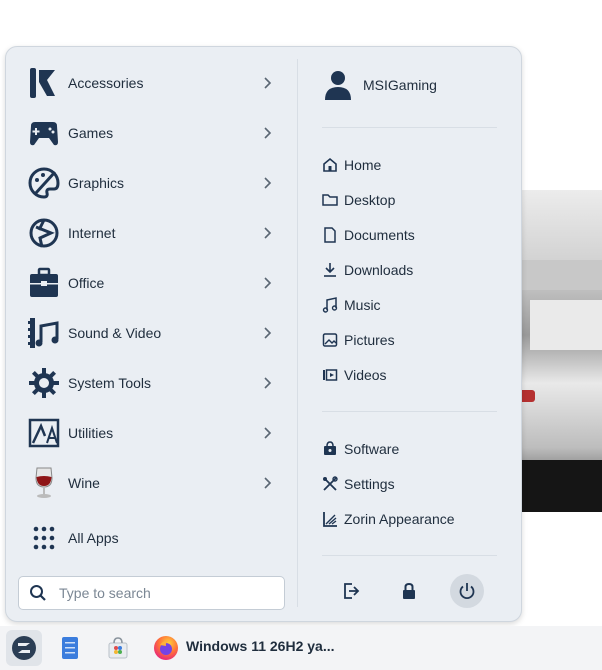  What do you see at coordinates (96, 183) in the screenshot?
I see `category-label: Graphics` at bounding box center [96, 183].